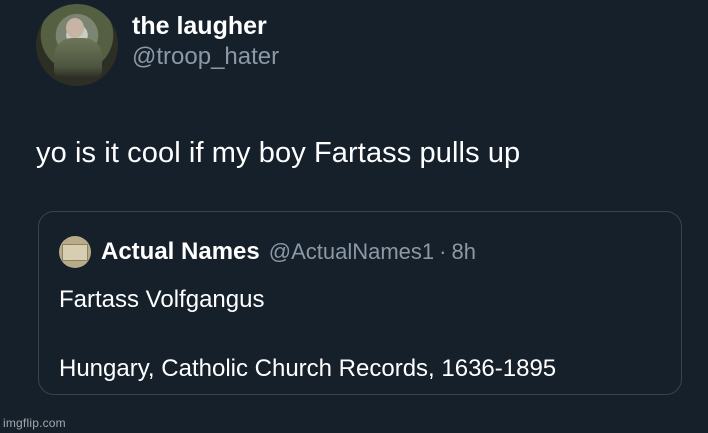 Image resolution: width=708 pixels, height=433 pixels. What do you see at coordinates (351, 252) in the screenshot?
I see `quoted-author-handle: @ActualNames1` at bounding box center [351, 252].